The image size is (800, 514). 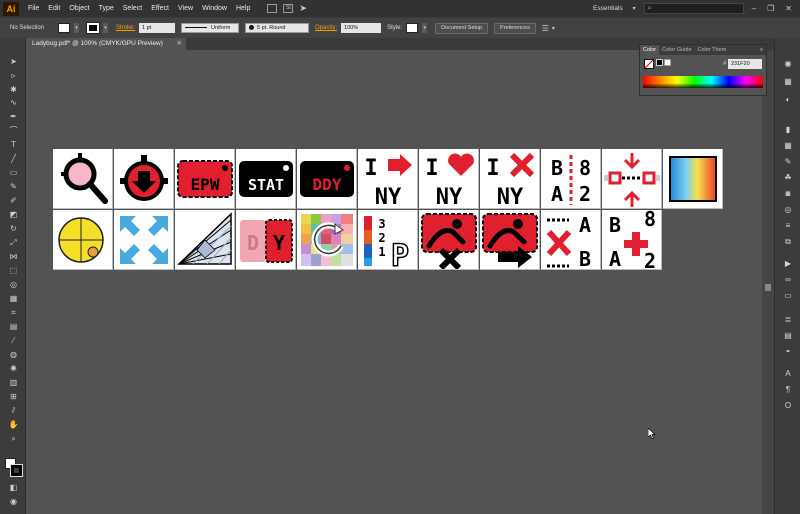 I want to click on stroke-swatch-icon, so click(x=16, y=470).